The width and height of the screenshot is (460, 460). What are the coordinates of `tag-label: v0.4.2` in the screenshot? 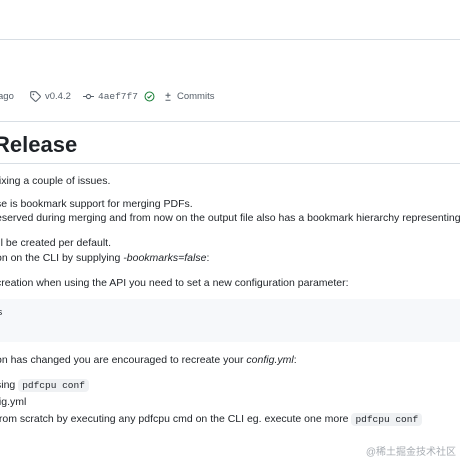 It's located at (58, 96).